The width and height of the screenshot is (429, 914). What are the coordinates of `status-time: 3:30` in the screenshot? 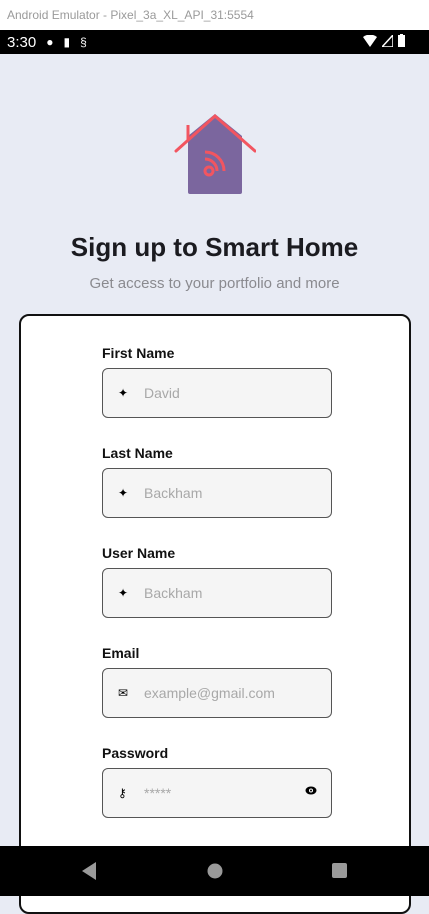 It's located at (22, 42).